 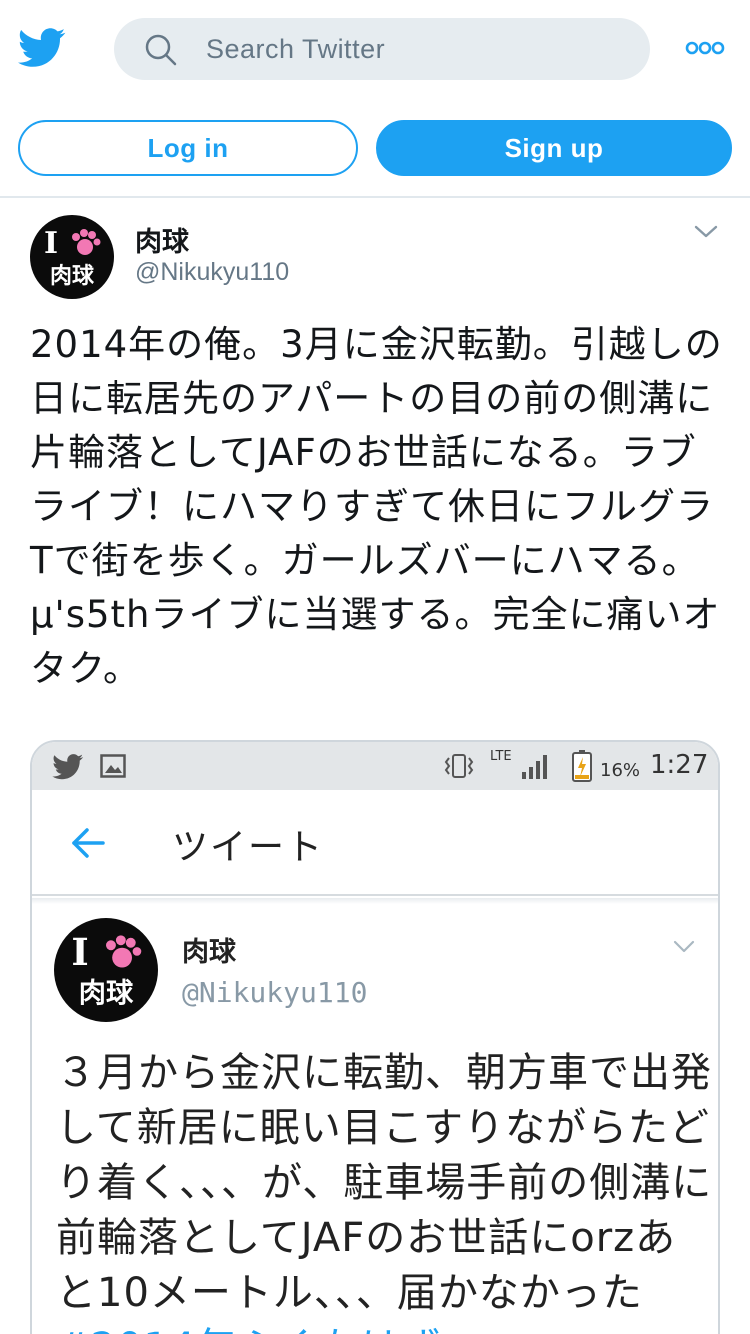 I want to click on embedded-chevron-down-icon, so click(x=684, y=946).